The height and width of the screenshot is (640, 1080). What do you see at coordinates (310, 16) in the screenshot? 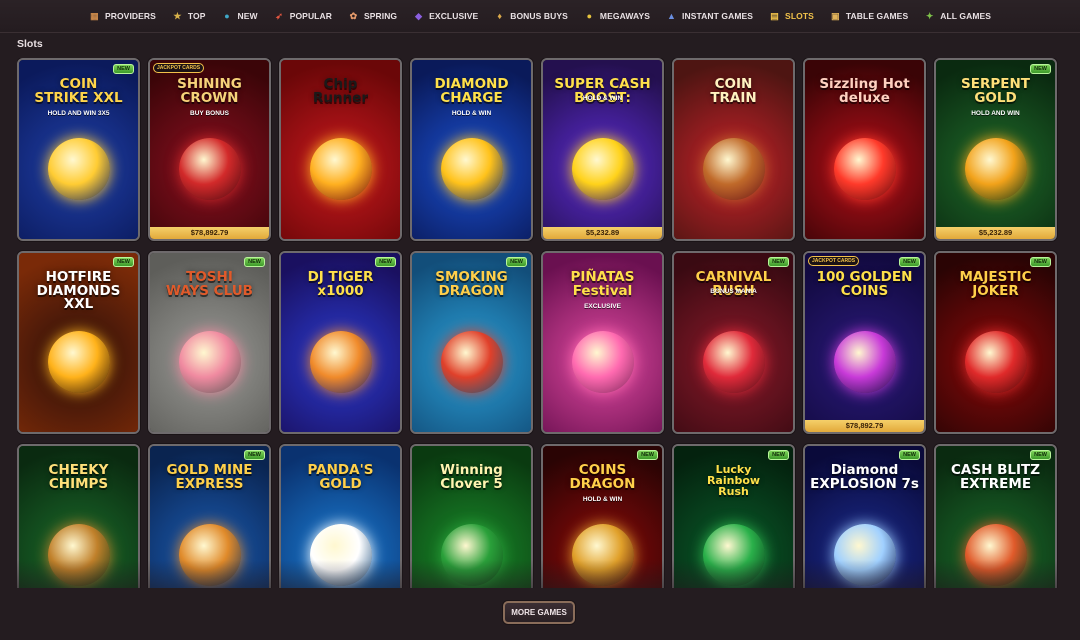
I see `nav-item-label: POPULAR` at bounding box center [310, 16].